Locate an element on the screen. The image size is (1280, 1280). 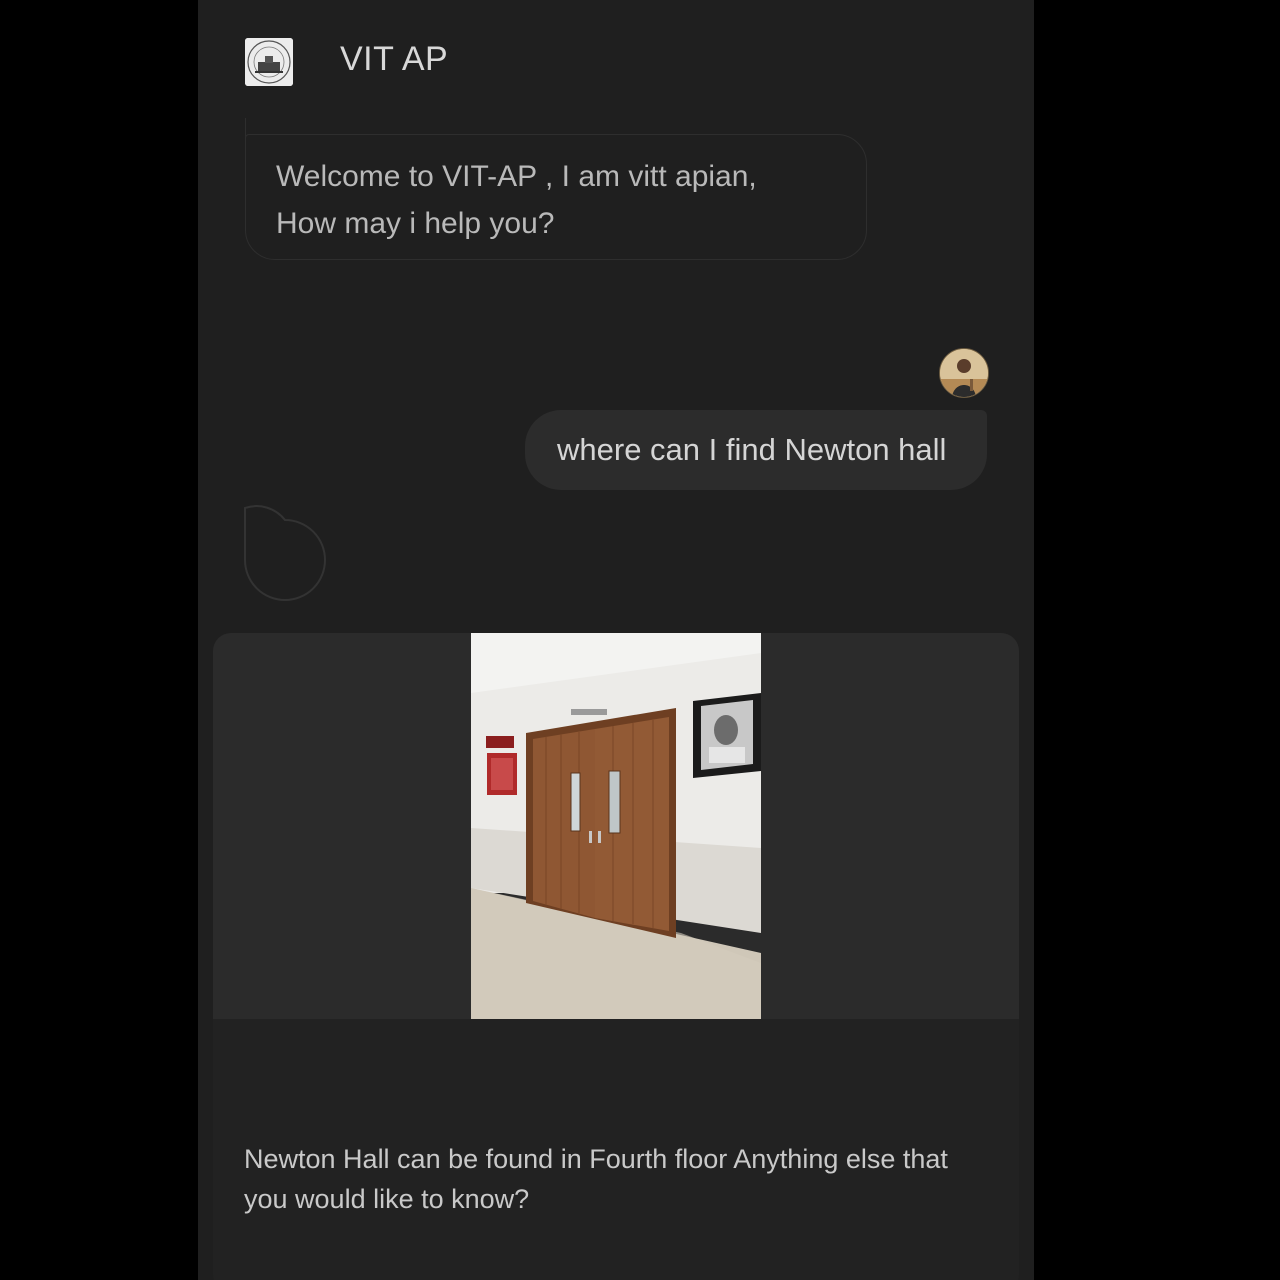
bot-message-line: How may i help you? is located at coordinates (415, 223).